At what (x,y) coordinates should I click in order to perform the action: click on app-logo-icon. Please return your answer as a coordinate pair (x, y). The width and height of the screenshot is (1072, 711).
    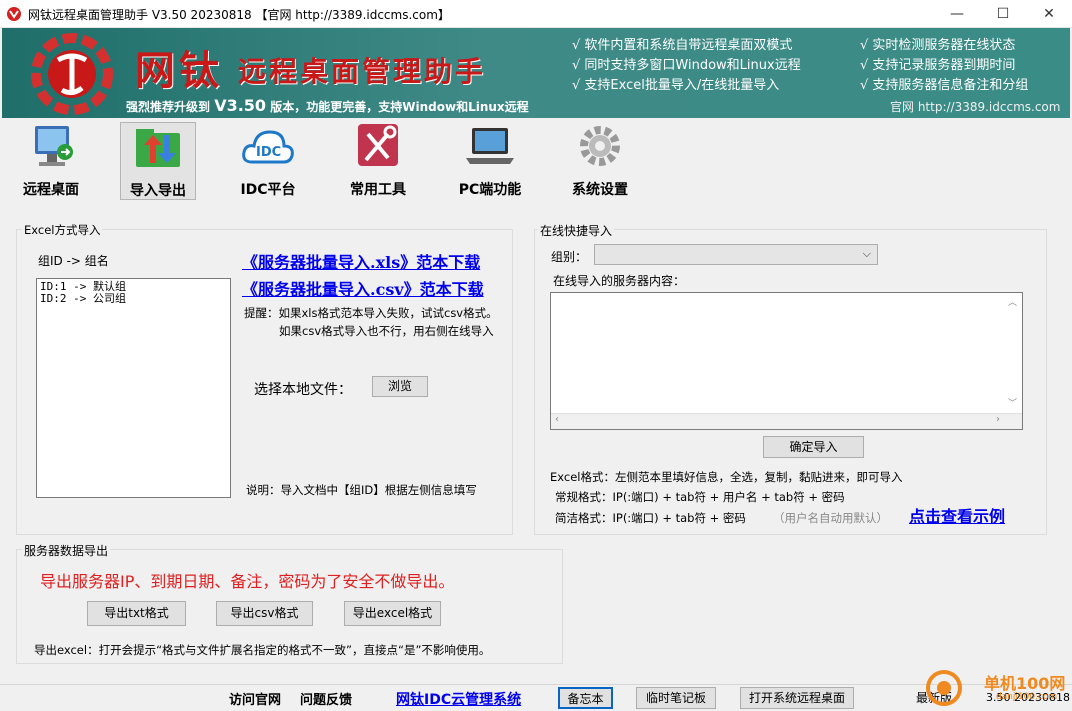
    Looking at the image, I should click on (14, 14).